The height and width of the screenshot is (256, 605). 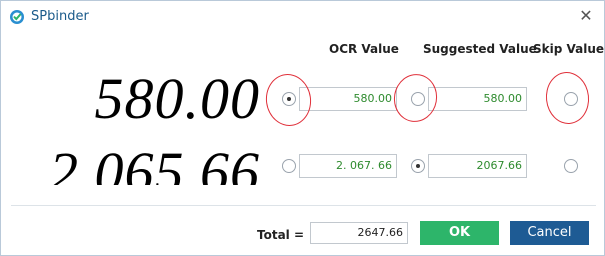 I want to click on suggested-value-field: 2067.66, so click(x=477, y=166).